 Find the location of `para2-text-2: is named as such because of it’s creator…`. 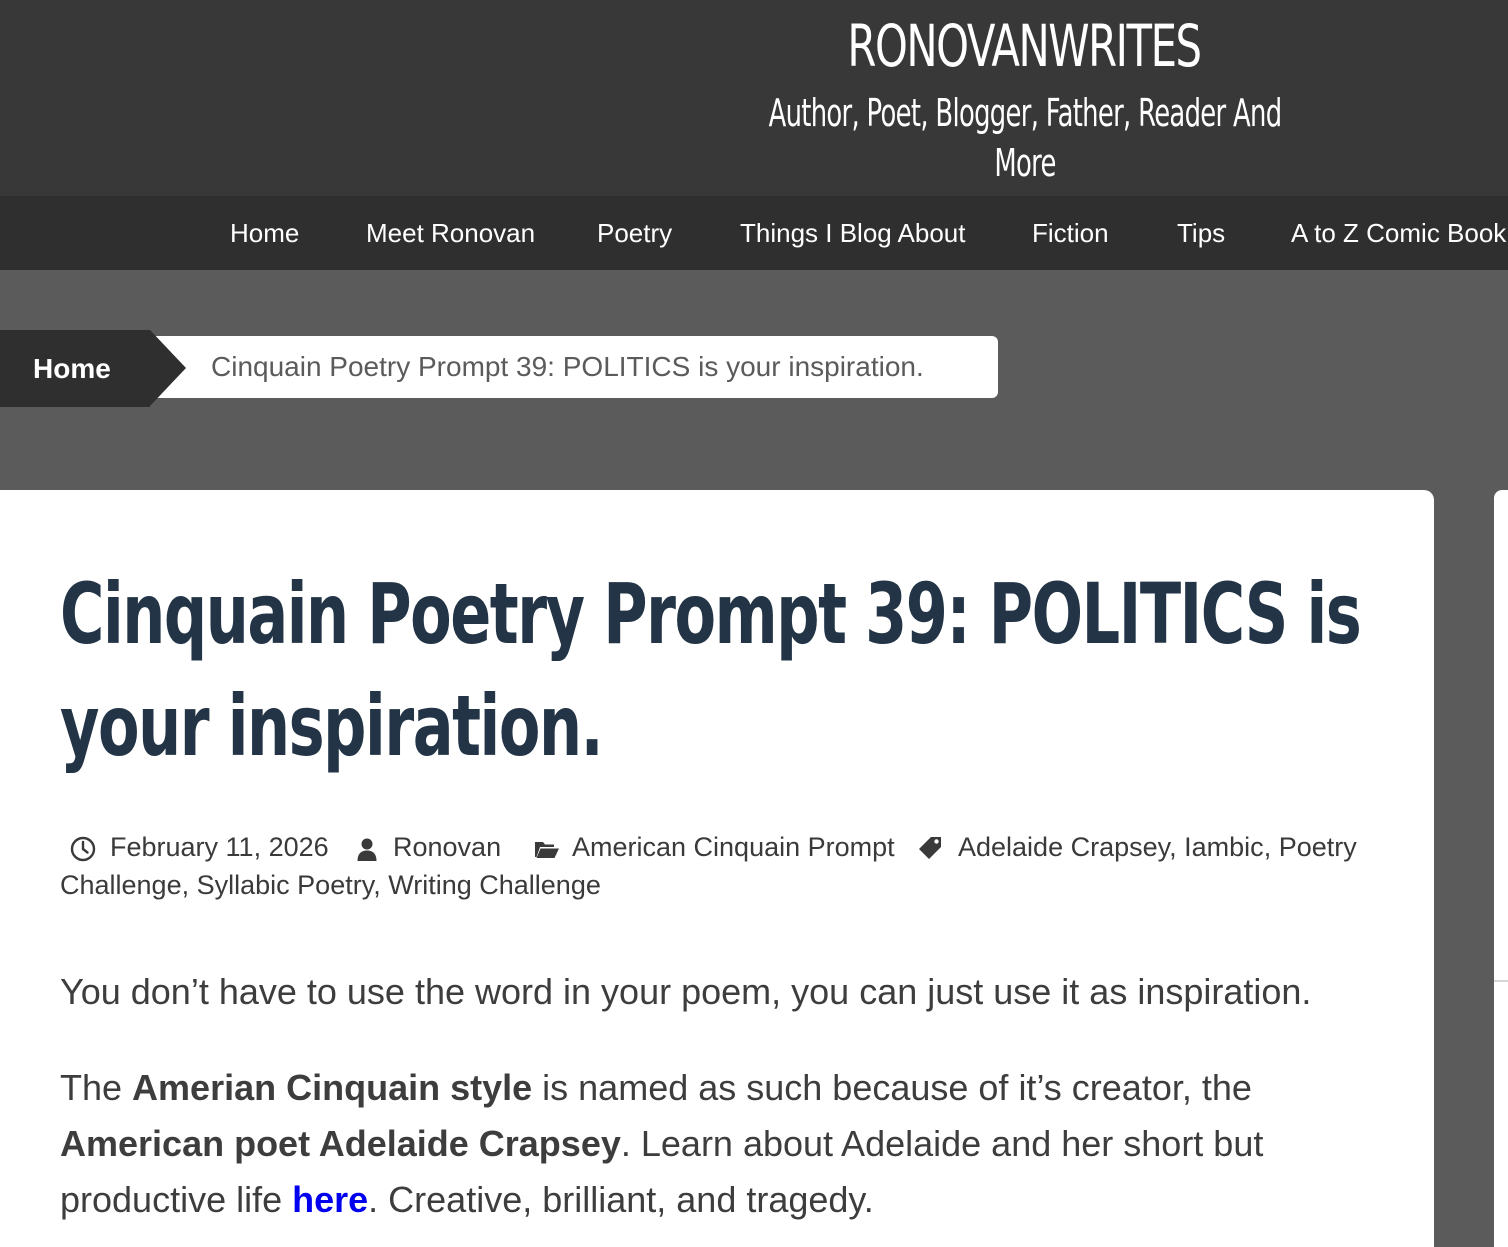

para2-text-2: is named as such because of it’s creator… is located at coordinates (892, 1087).